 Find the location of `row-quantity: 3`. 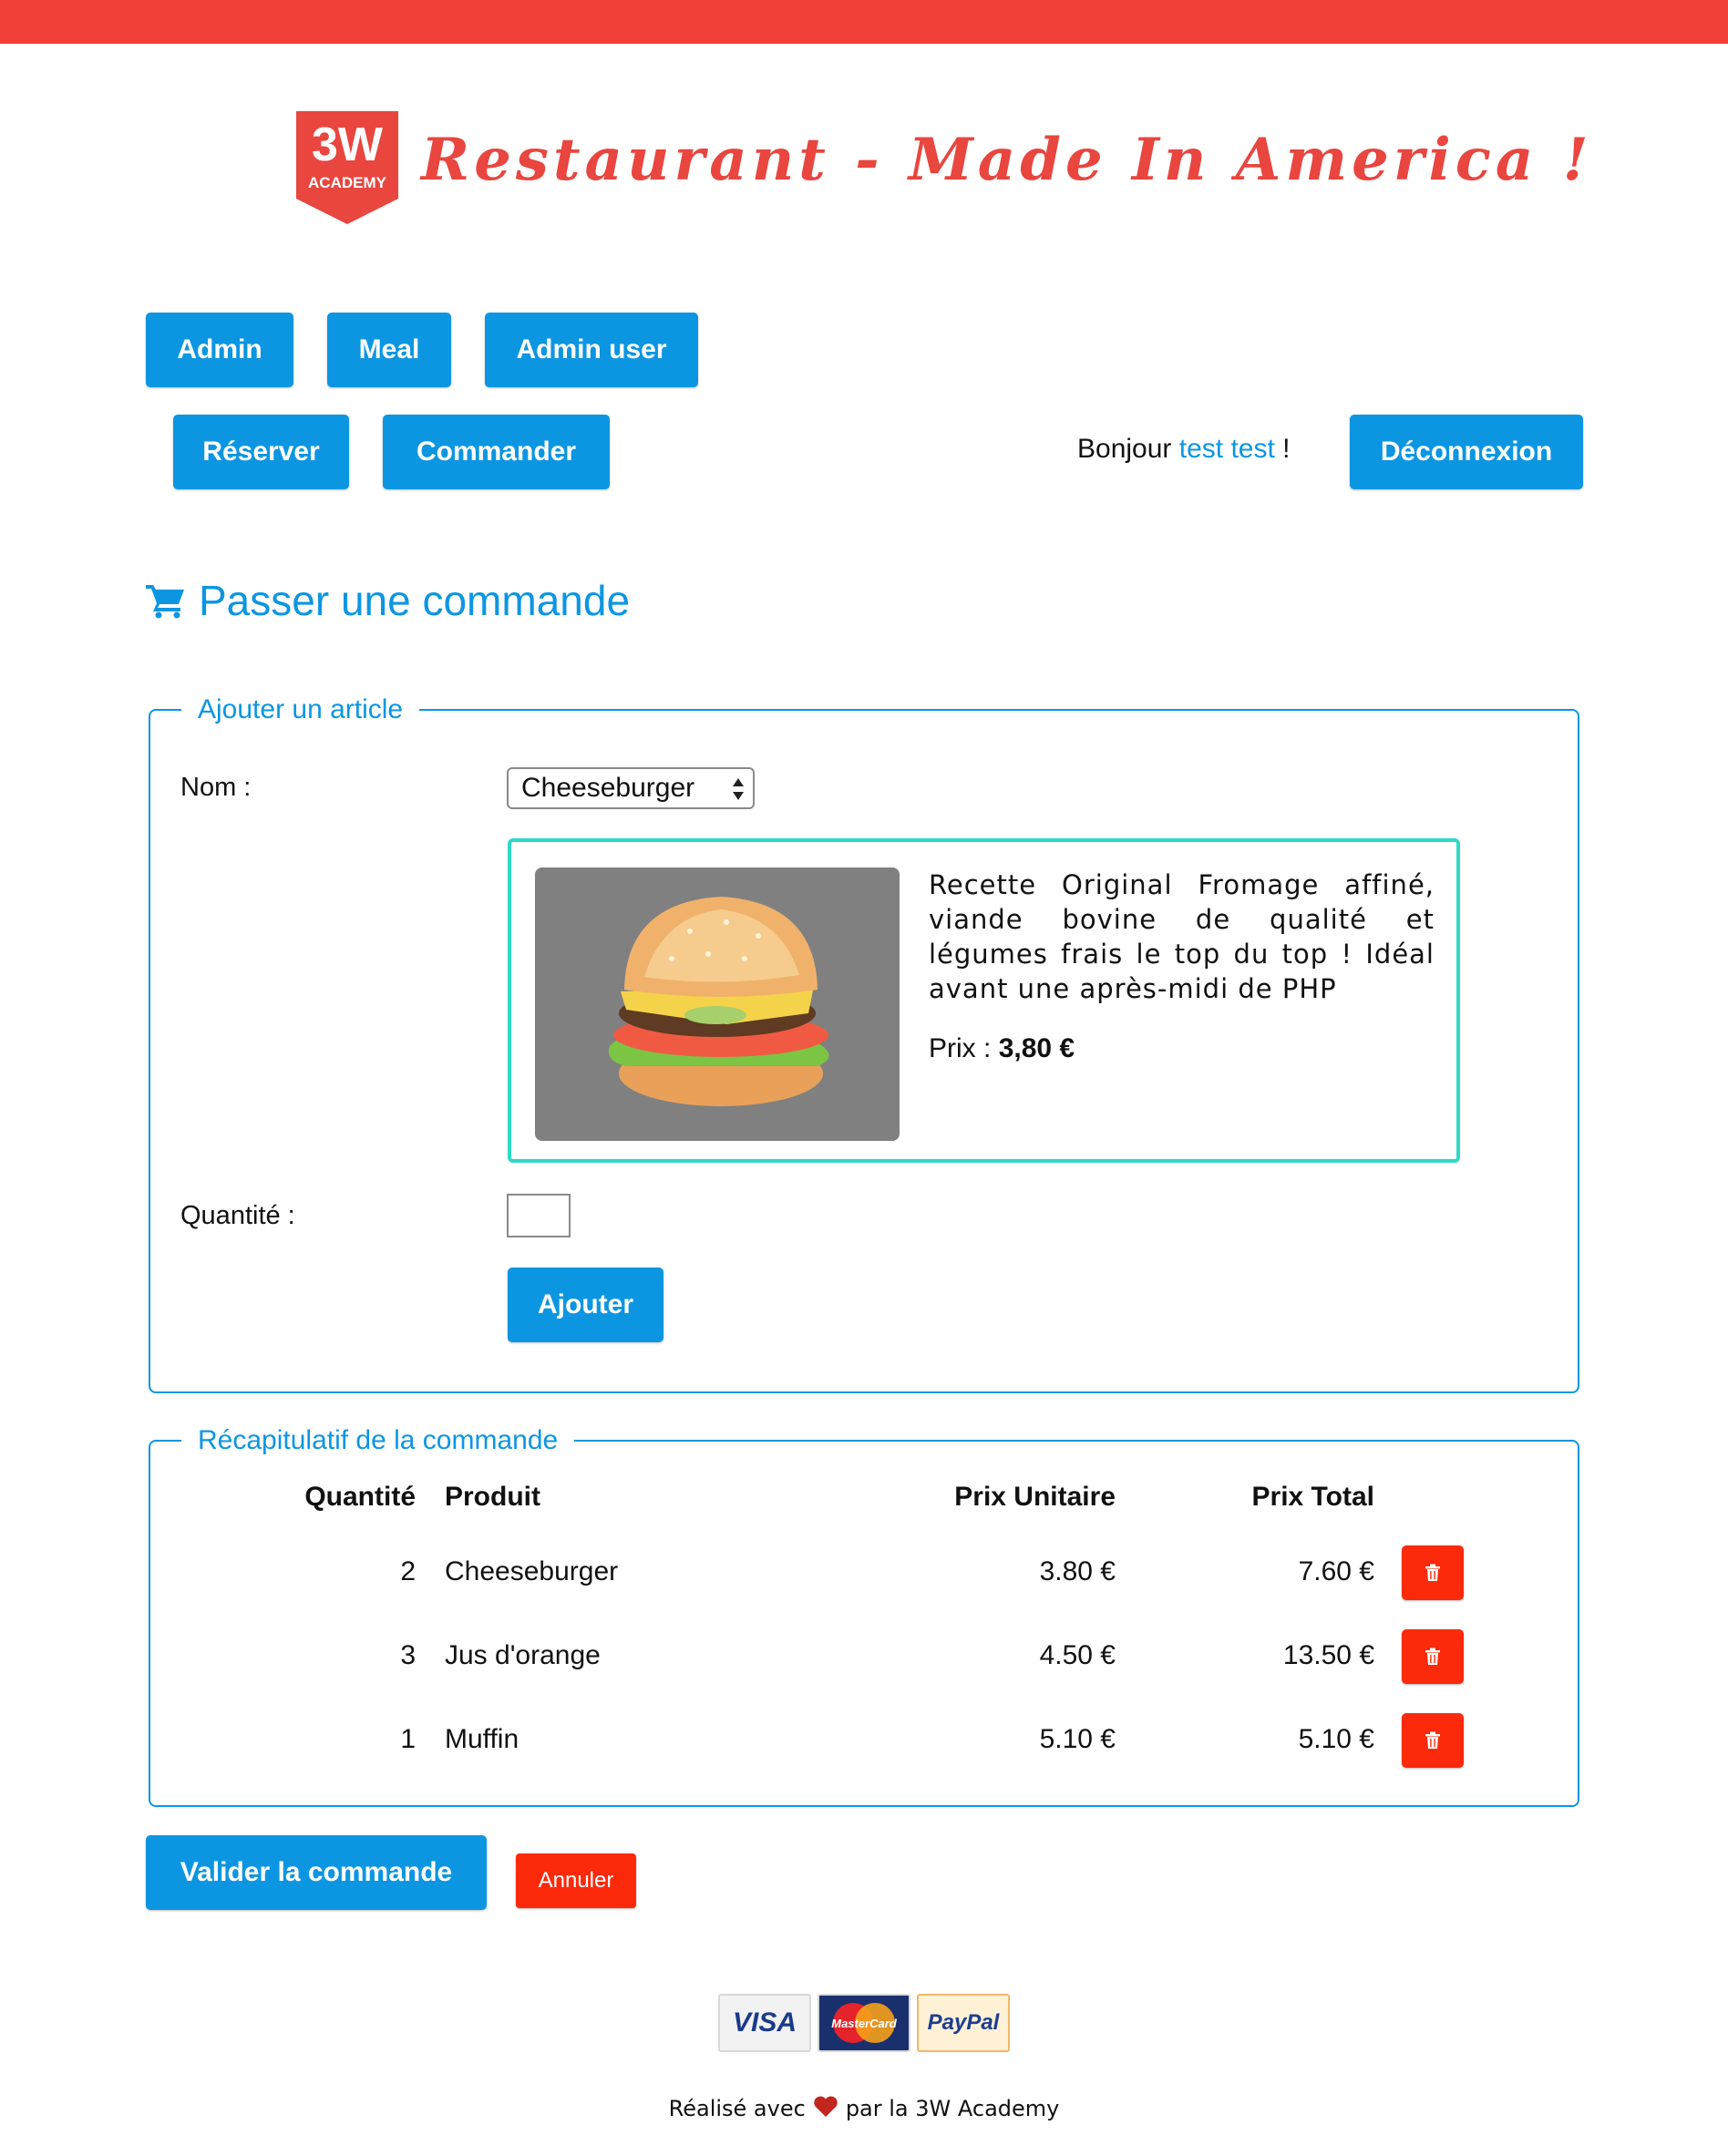

row-quantity: 3 is located at coordinates (408, 1655).